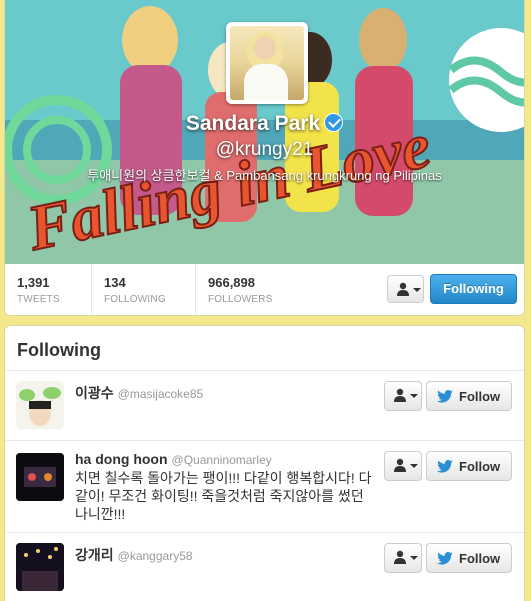 This screenshot has width=531, height=601. I want to click on following-button: Following, so click(473, 289).